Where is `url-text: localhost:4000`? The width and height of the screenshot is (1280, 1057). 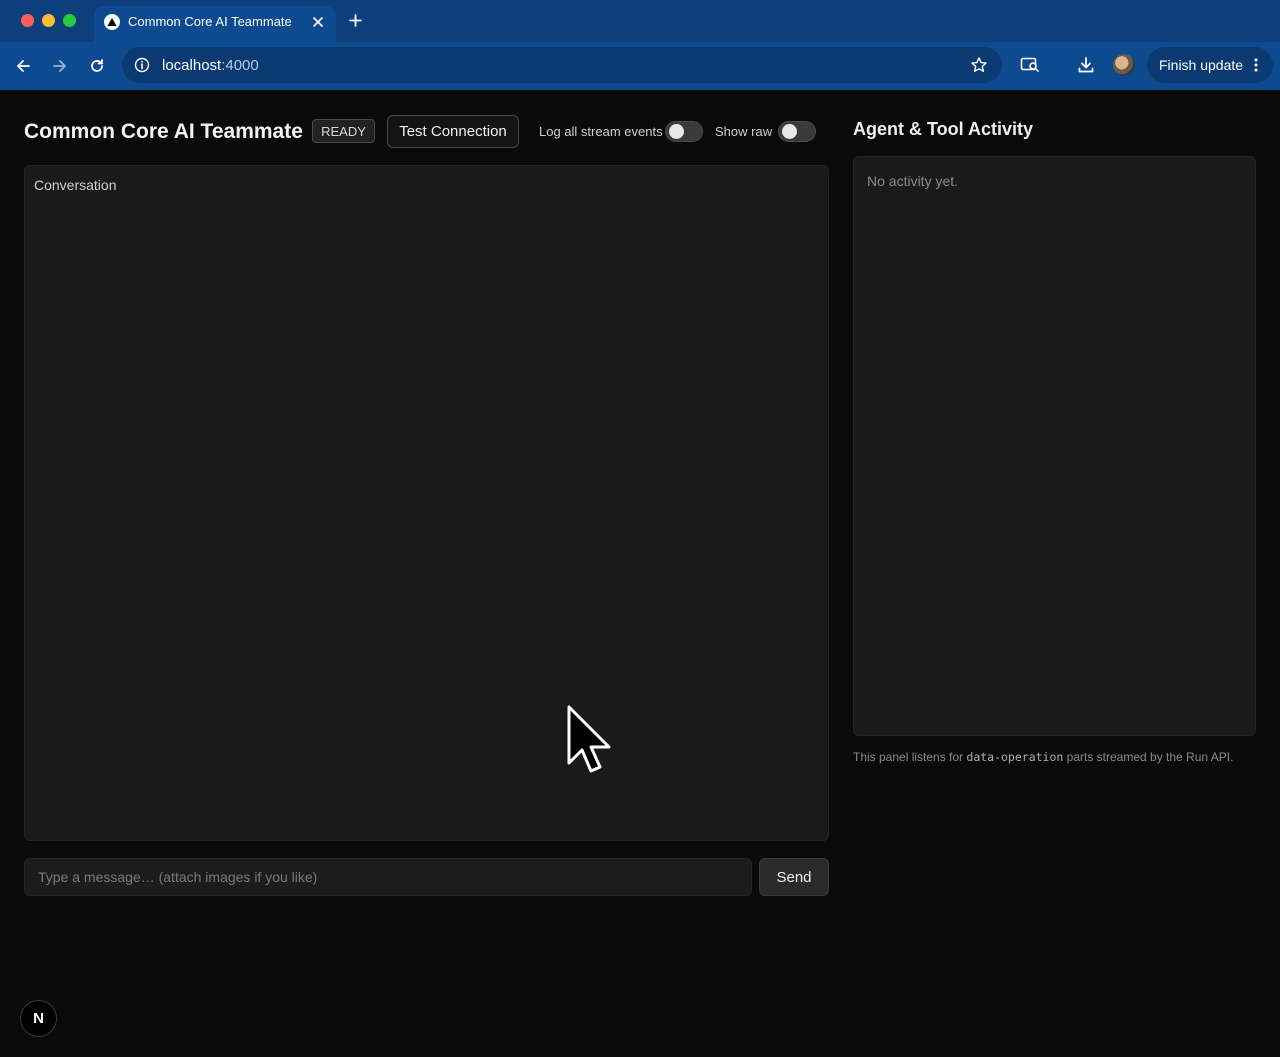 url-text: localhost:4000 is located at coordinates (210, 65).